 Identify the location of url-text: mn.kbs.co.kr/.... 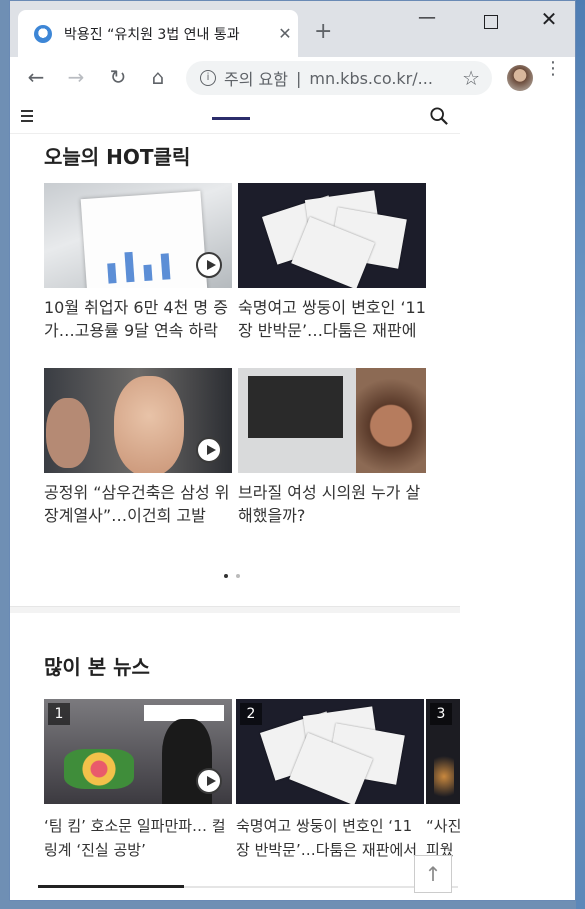
(371, 78).